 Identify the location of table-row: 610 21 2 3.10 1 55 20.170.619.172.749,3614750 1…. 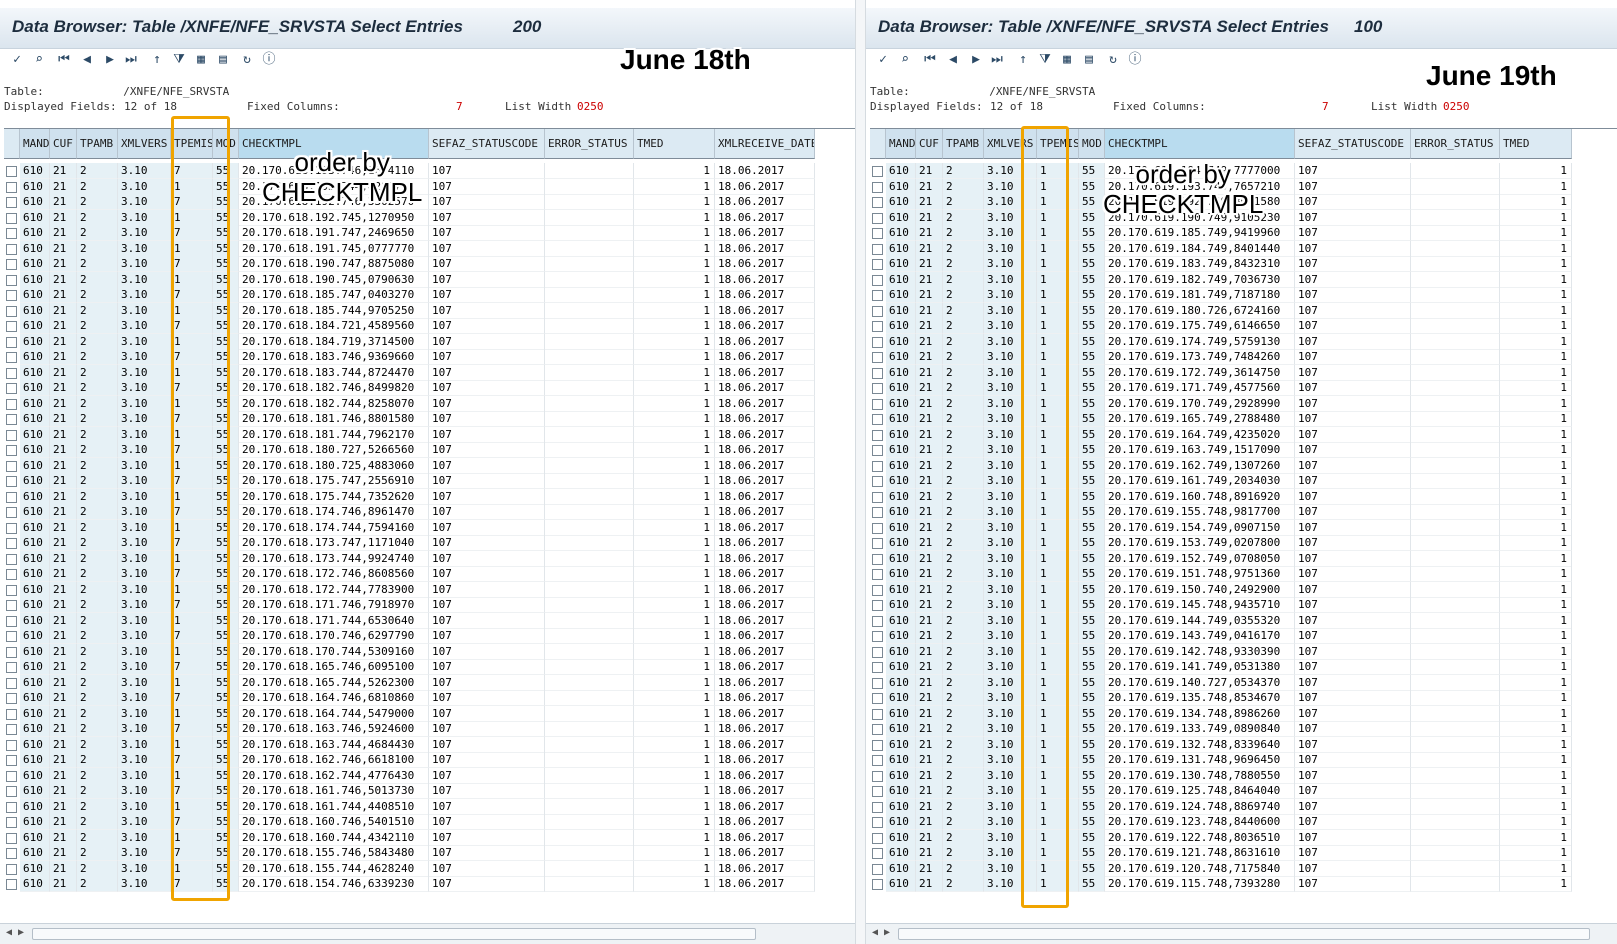
(1221, 372).